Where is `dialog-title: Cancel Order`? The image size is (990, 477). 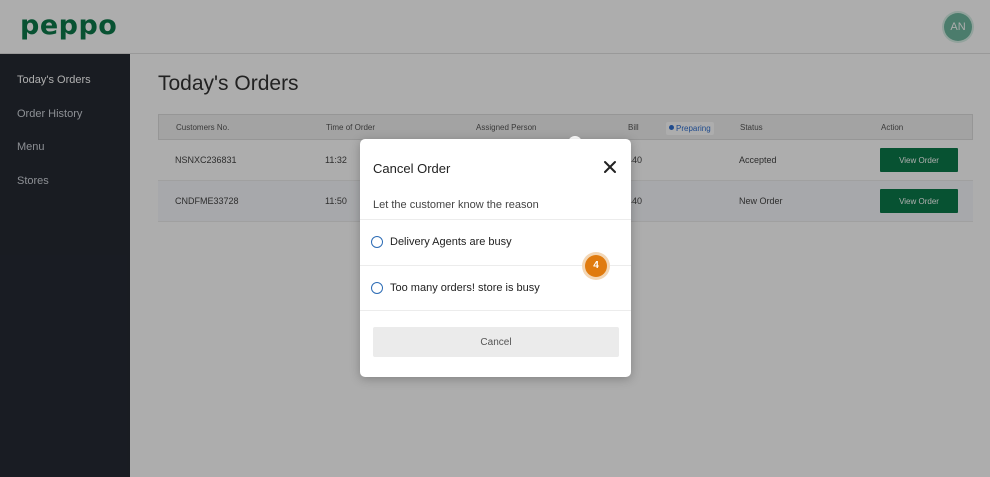 dialog-title: Cancel Order is located at coordinates (412, 168).